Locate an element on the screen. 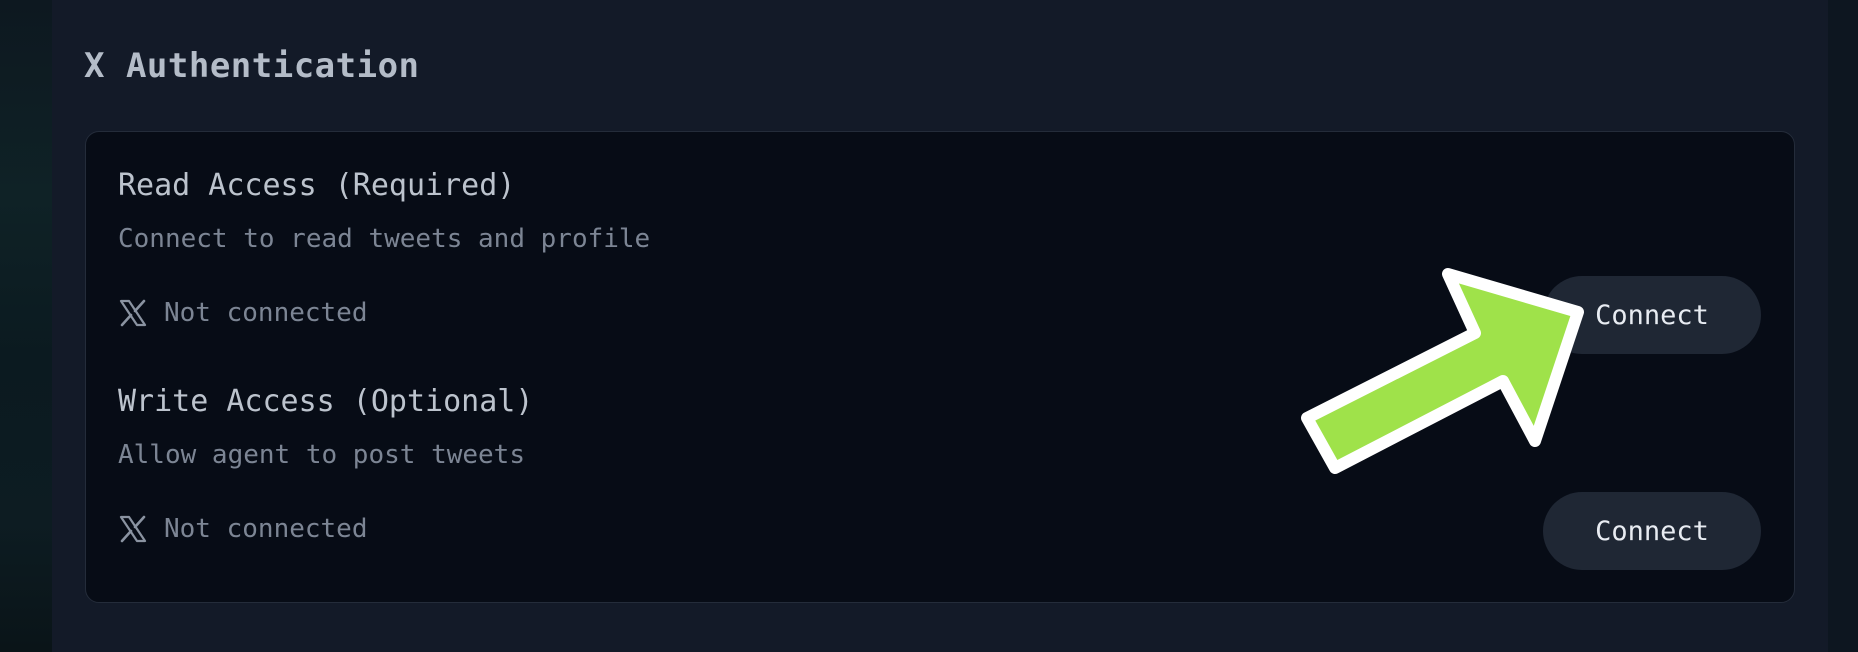 Image resolution: width=1858 pixels, height=652 pixels. write-access-status: Not connected is located at coordinates (243, 529).